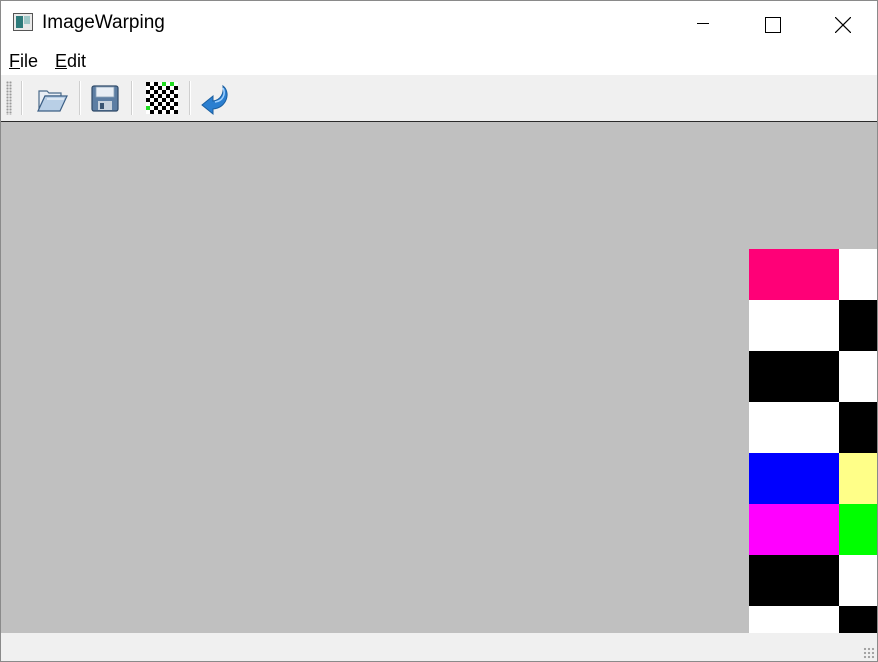  I want to click on maximize-icon, so click(773, 25).